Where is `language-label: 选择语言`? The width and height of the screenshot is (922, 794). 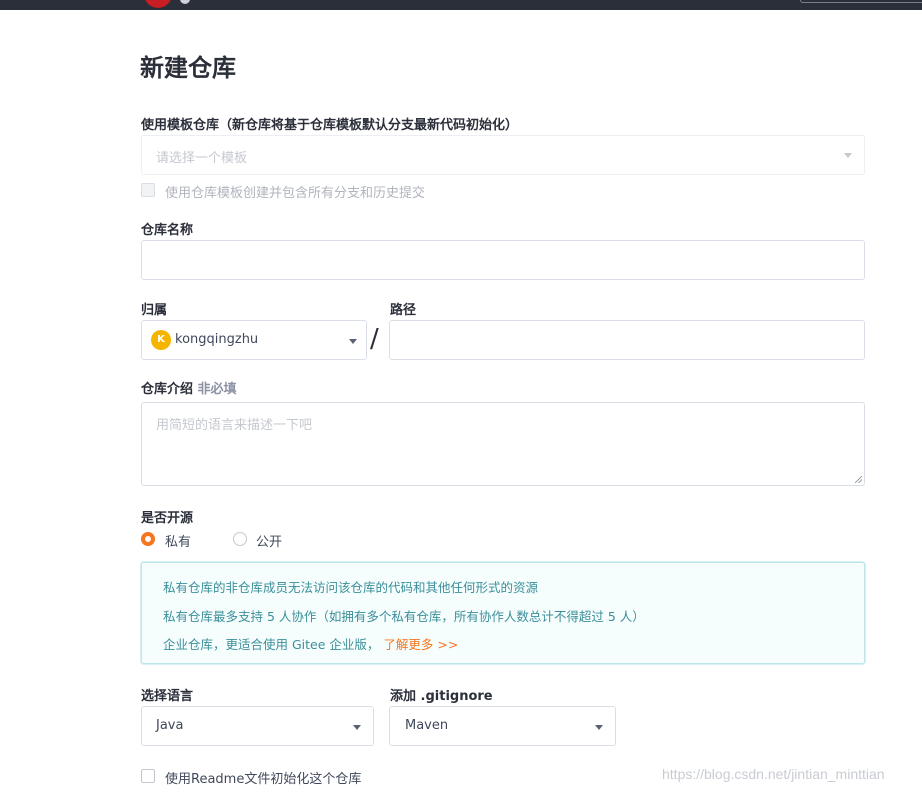 language-label: 选择语言 is located at coordinates (167, 696).